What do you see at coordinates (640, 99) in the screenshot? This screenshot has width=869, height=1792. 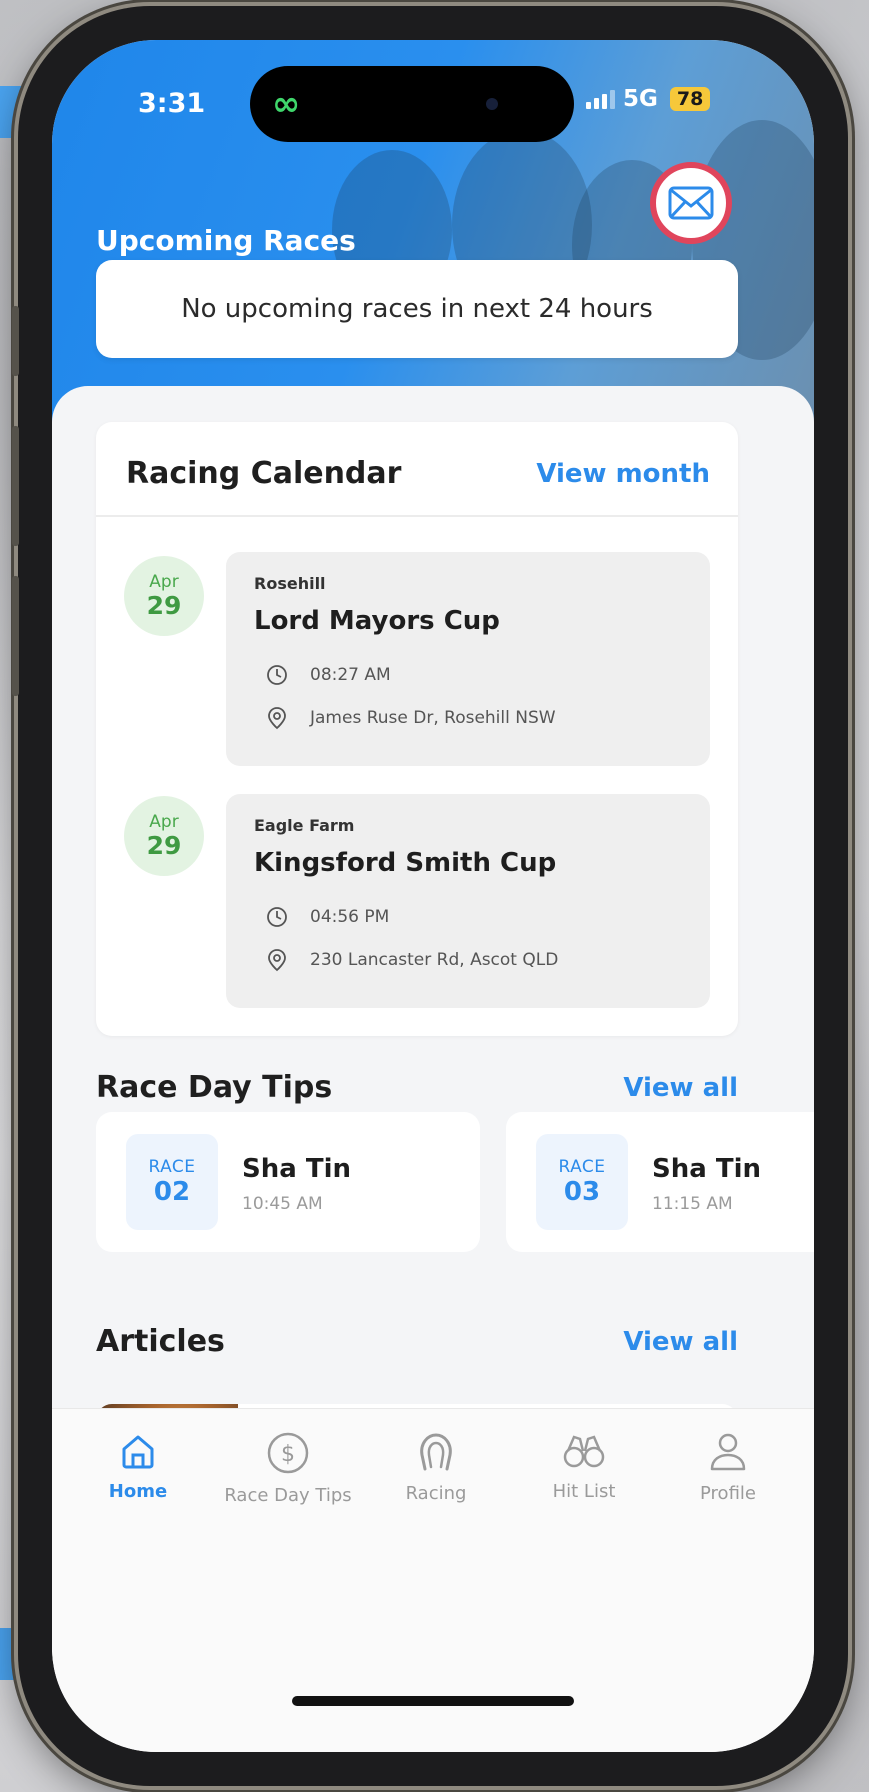 I see `network-type: 5G` at bounding box center [640, 99].